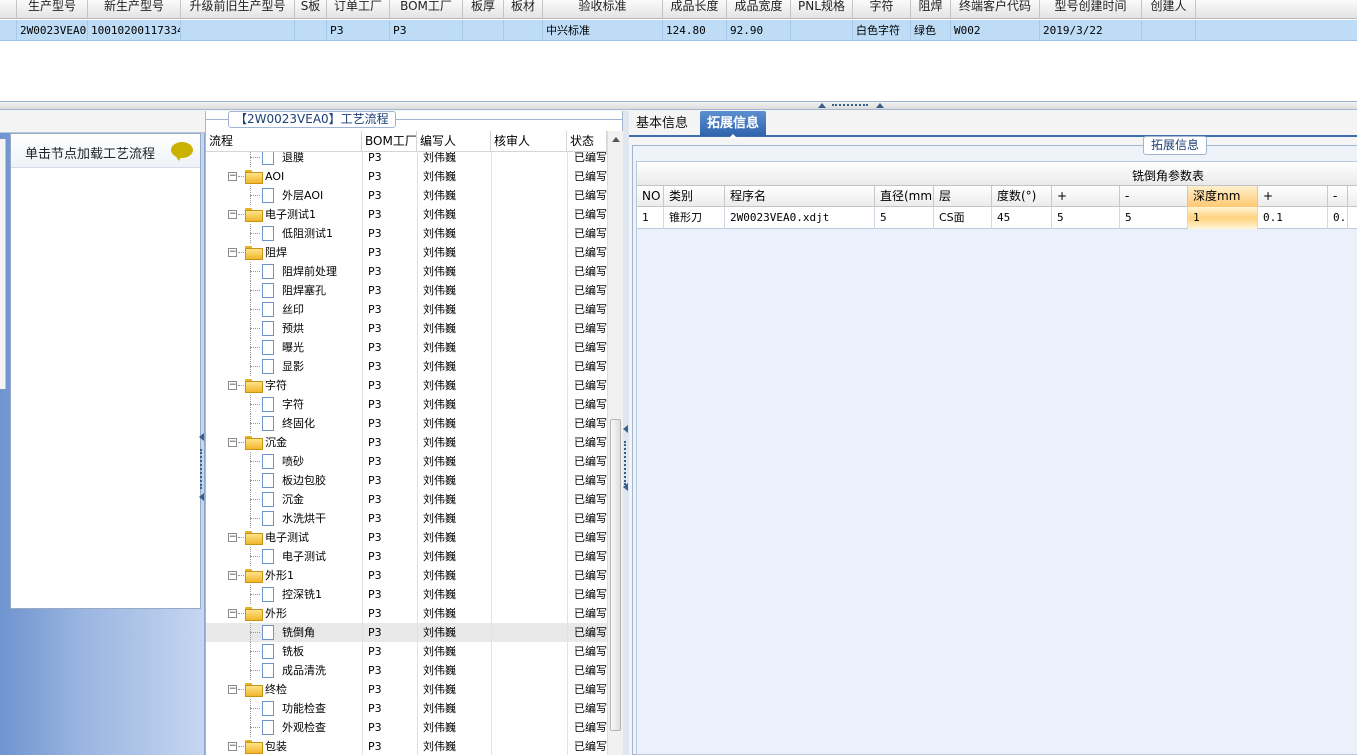 Image resolution: width=1357 pixels, height=755 pixels. I want to click on tree-group-row: − 阻焊 P3 刘伟巍 已编写, so click(406, 252).